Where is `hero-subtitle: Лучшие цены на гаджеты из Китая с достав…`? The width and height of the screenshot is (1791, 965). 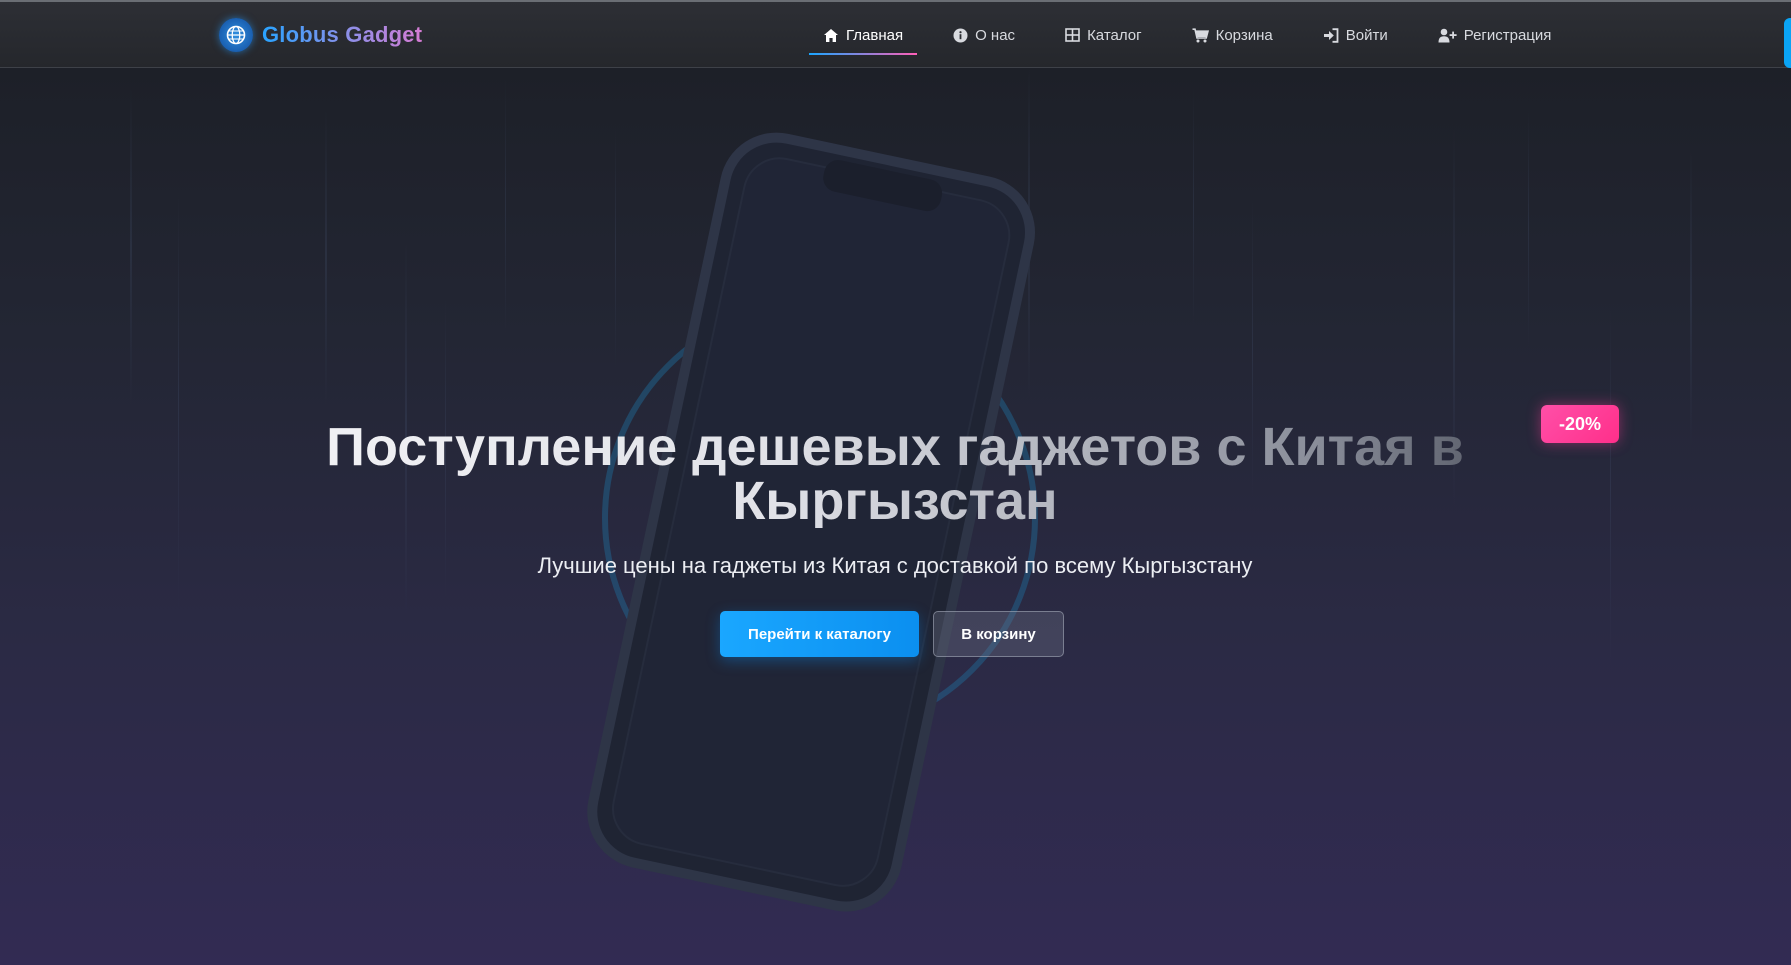
hero-subtitle: Лучшие цены на гаджеты из Китая с достав… is located at coordinates (895, 565).